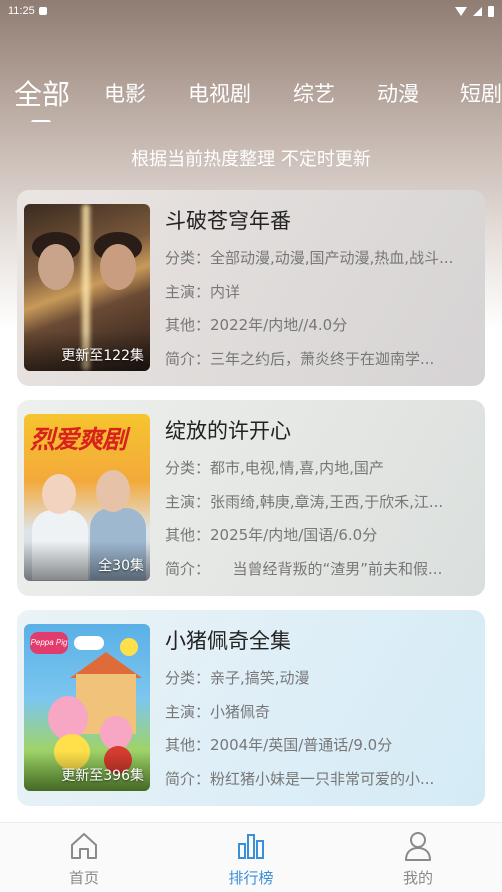  What do you see at coordinates (78, 439) in the screenshot?
I see `poster-title-text: 烈爱爽剧` at bounding box center [78, 439].